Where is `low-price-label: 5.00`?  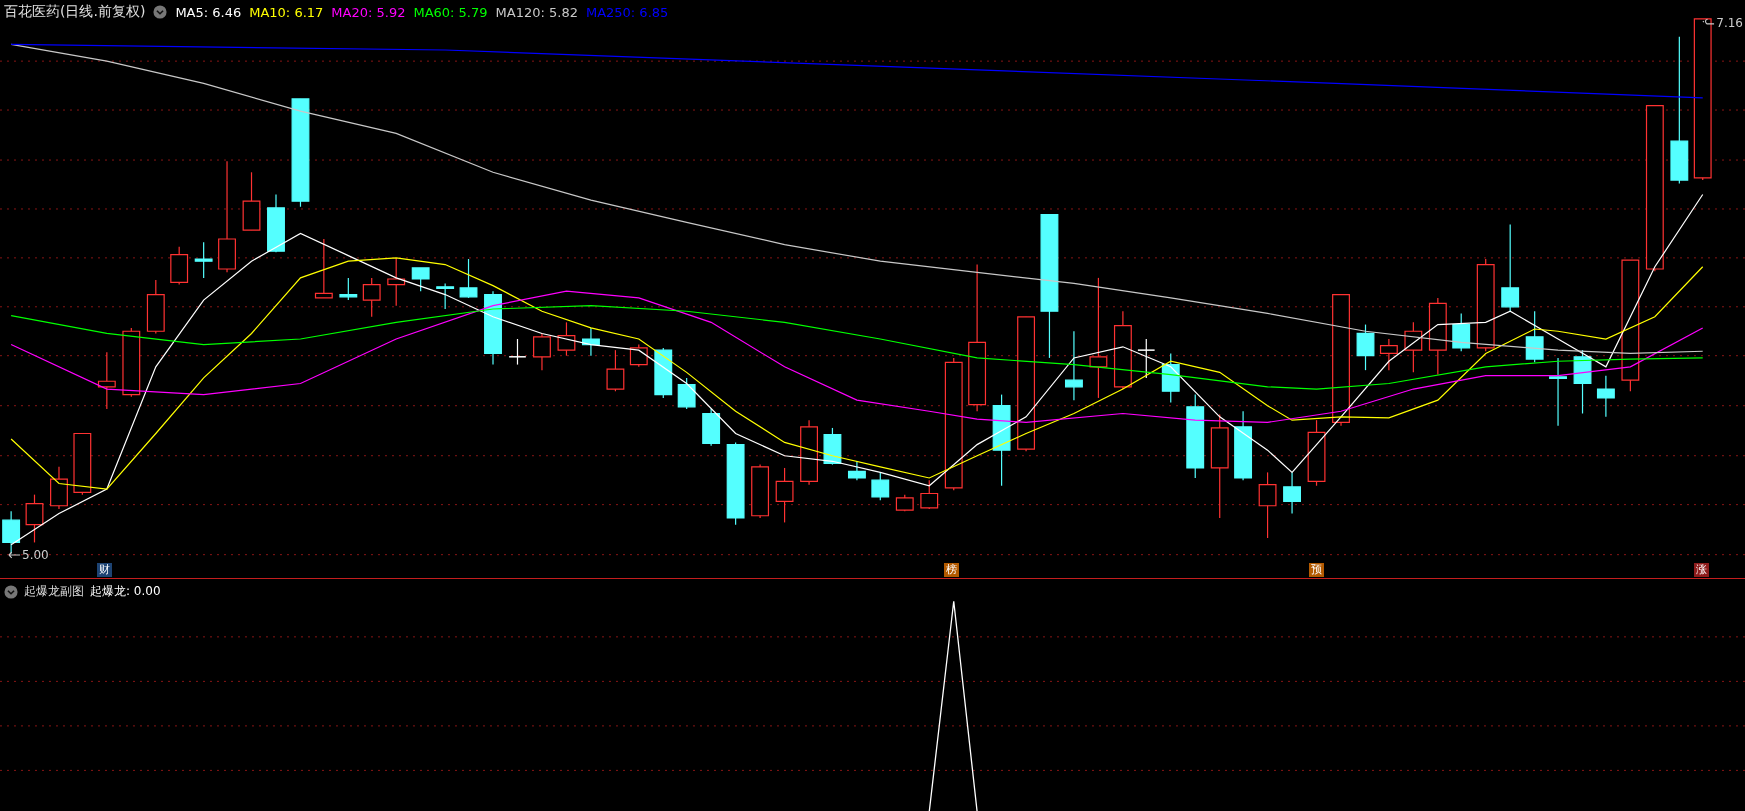
low-price-label: 5.00 is located at coordinates (35, 555).